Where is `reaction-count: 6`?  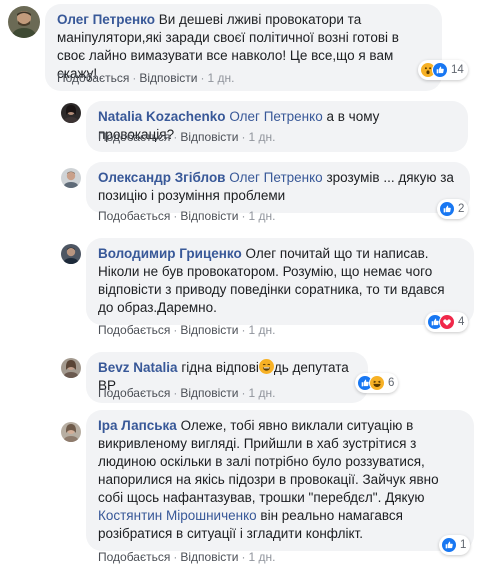 reaction-count: 6 is located at coordinates (391, 383).